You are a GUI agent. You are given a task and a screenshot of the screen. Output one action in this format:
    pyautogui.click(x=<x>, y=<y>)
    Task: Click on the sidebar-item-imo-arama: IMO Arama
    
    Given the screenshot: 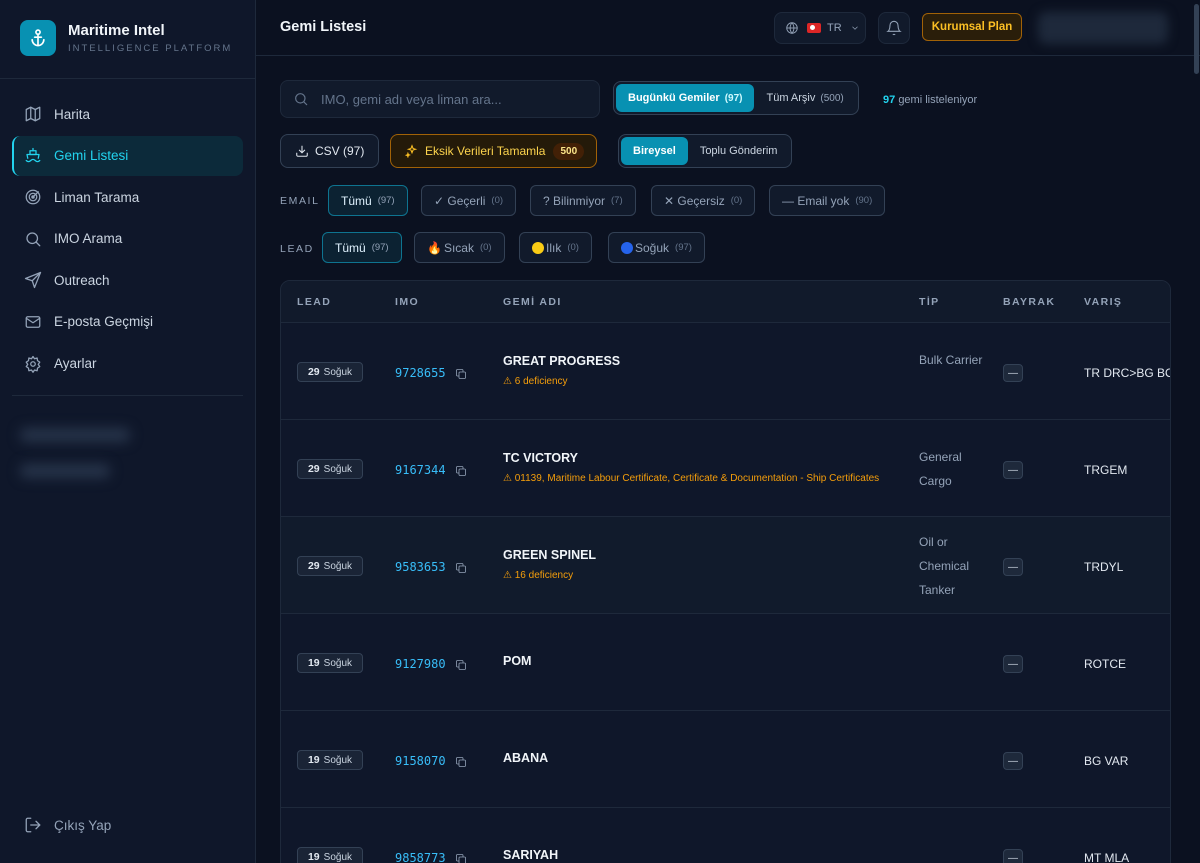 What is the action you would take?
    pyautogui.click(x=127, y=239)
    